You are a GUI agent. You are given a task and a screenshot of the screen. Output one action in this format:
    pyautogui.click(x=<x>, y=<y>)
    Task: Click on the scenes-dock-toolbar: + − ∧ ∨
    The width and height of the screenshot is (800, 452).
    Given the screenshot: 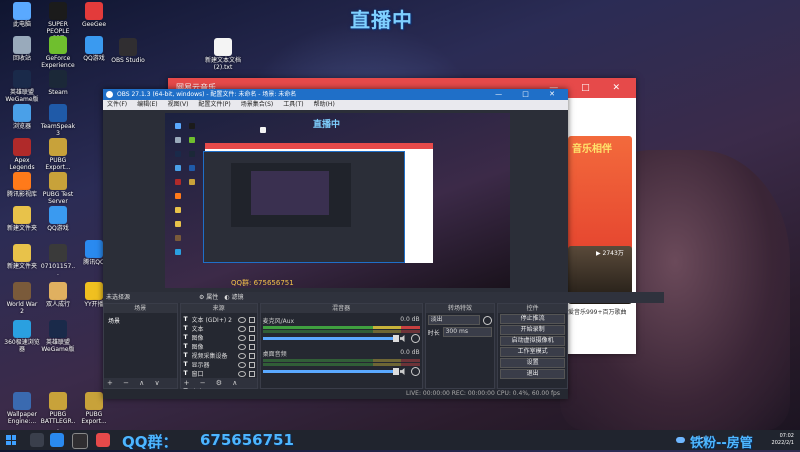 What is the action you would take?
    pyautogui.click(x=140, y=383)
    